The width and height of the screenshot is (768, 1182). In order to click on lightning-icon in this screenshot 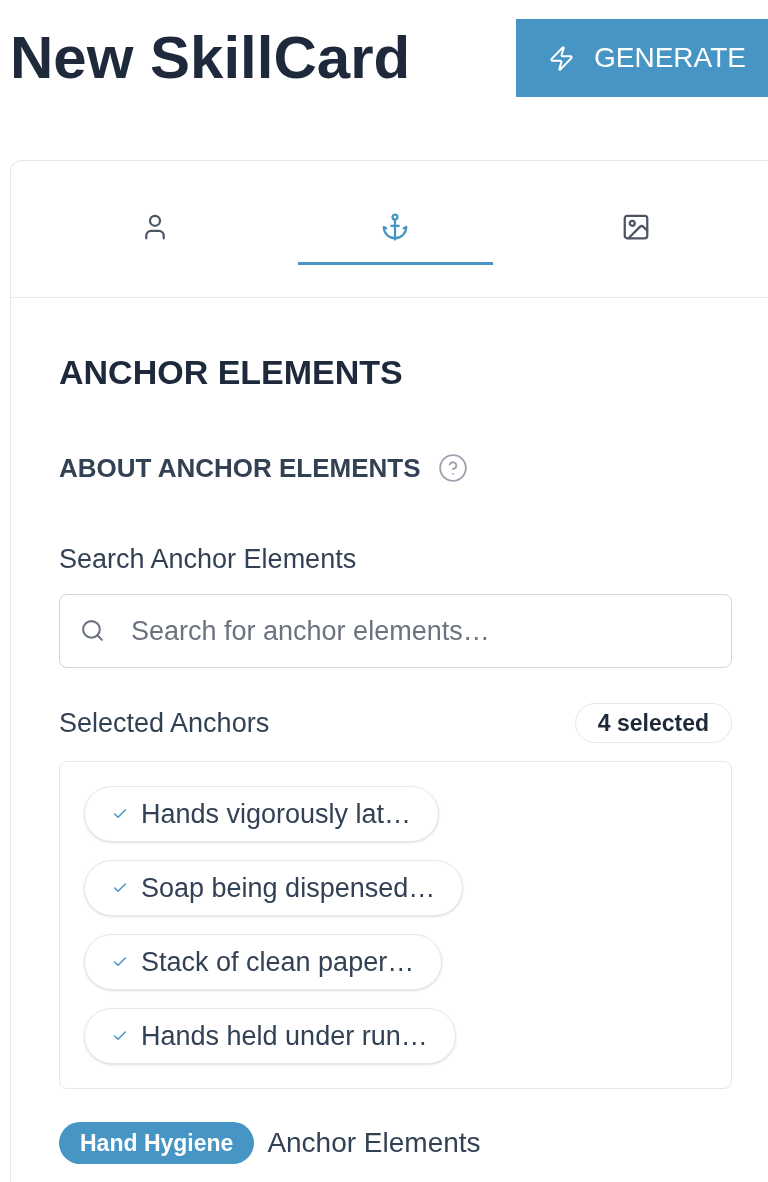, I will do `click(561, 58)`.